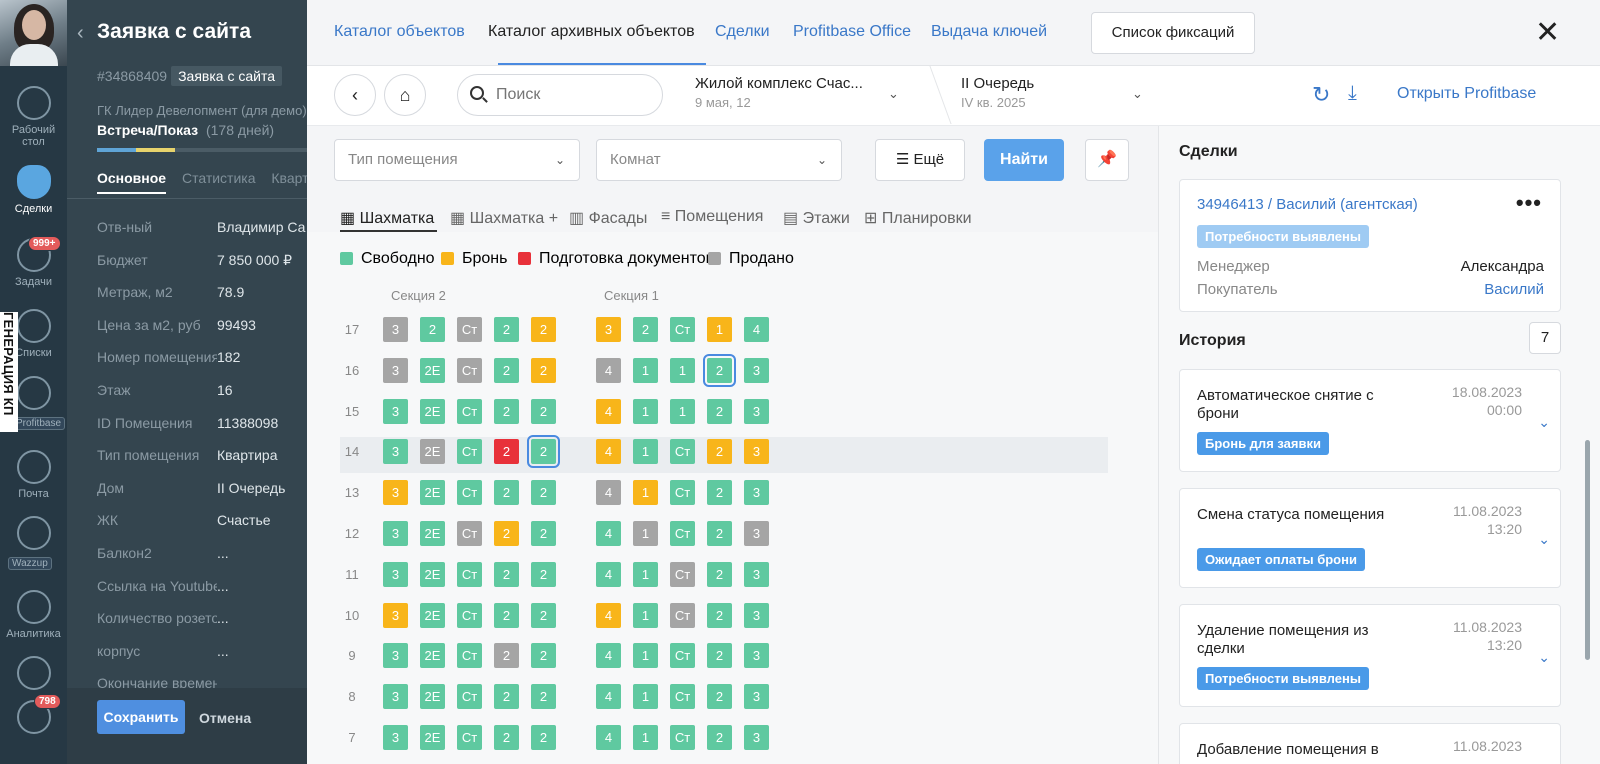  Describe the element at coordinates (219, 178) in the screenshot. I see `tab-statistics: Статистика` at that location.